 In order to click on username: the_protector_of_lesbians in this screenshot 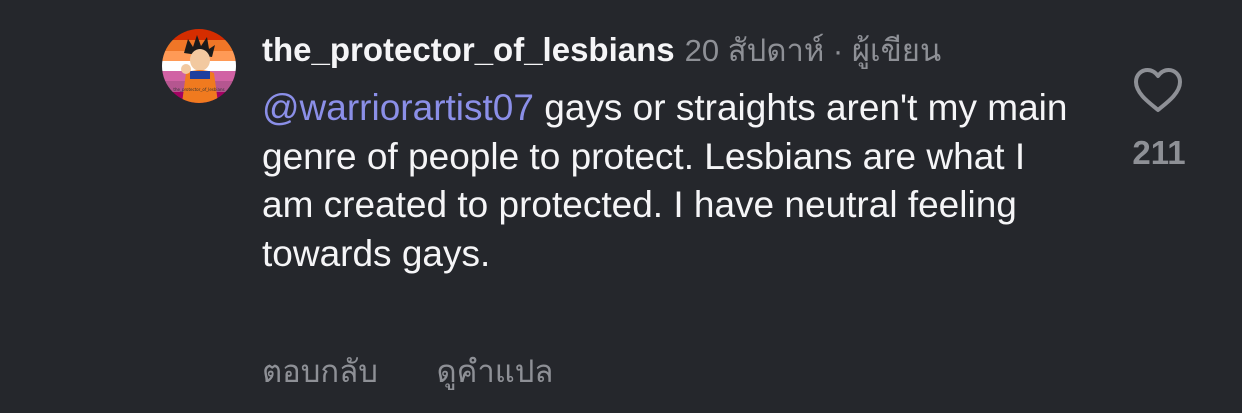, I will do `click(468, 49)`.